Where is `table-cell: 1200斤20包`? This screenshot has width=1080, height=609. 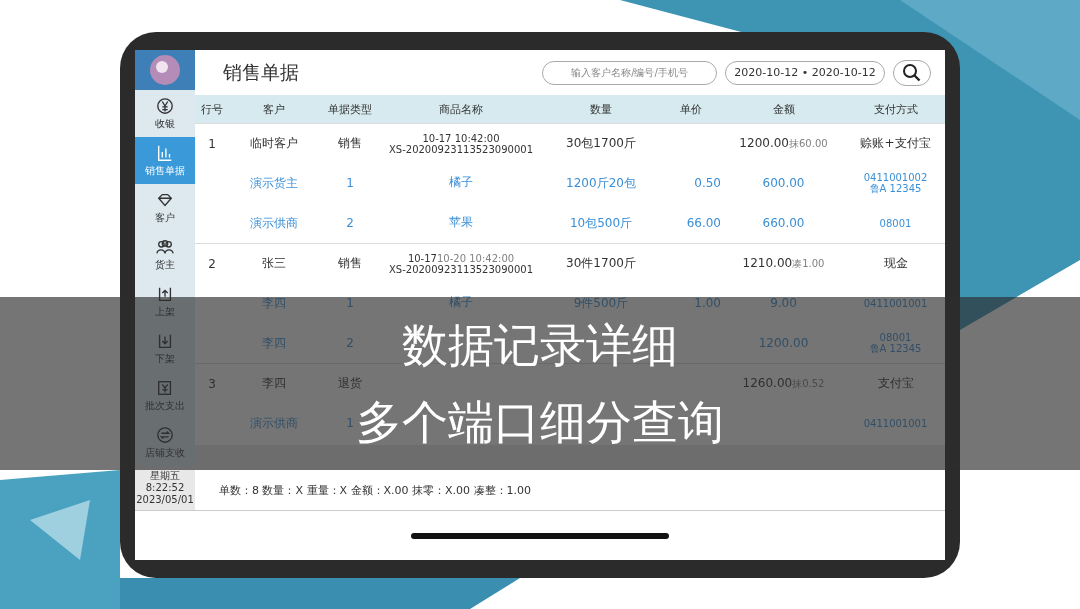 table-cell: 1200斤20包 is located at coordinates (601, 183).